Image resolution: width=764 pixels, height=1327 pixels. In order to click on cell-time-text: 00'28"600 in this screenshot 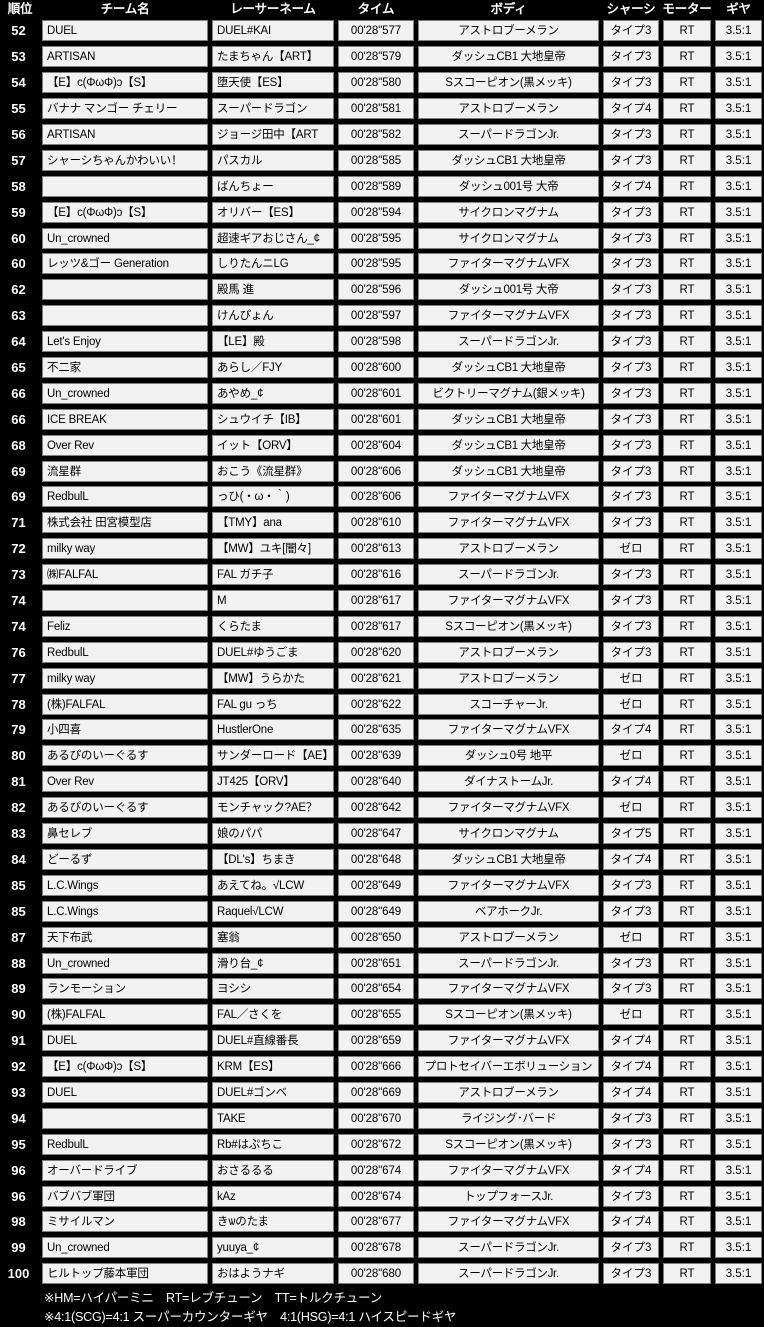, I will do `click(376, 368)`.